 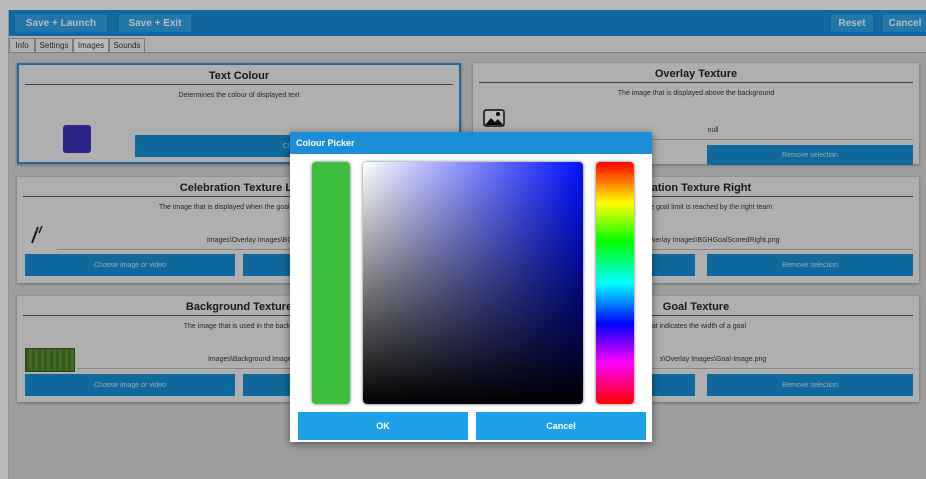 I want to click on hue-slider, so click(x=615, y=283).